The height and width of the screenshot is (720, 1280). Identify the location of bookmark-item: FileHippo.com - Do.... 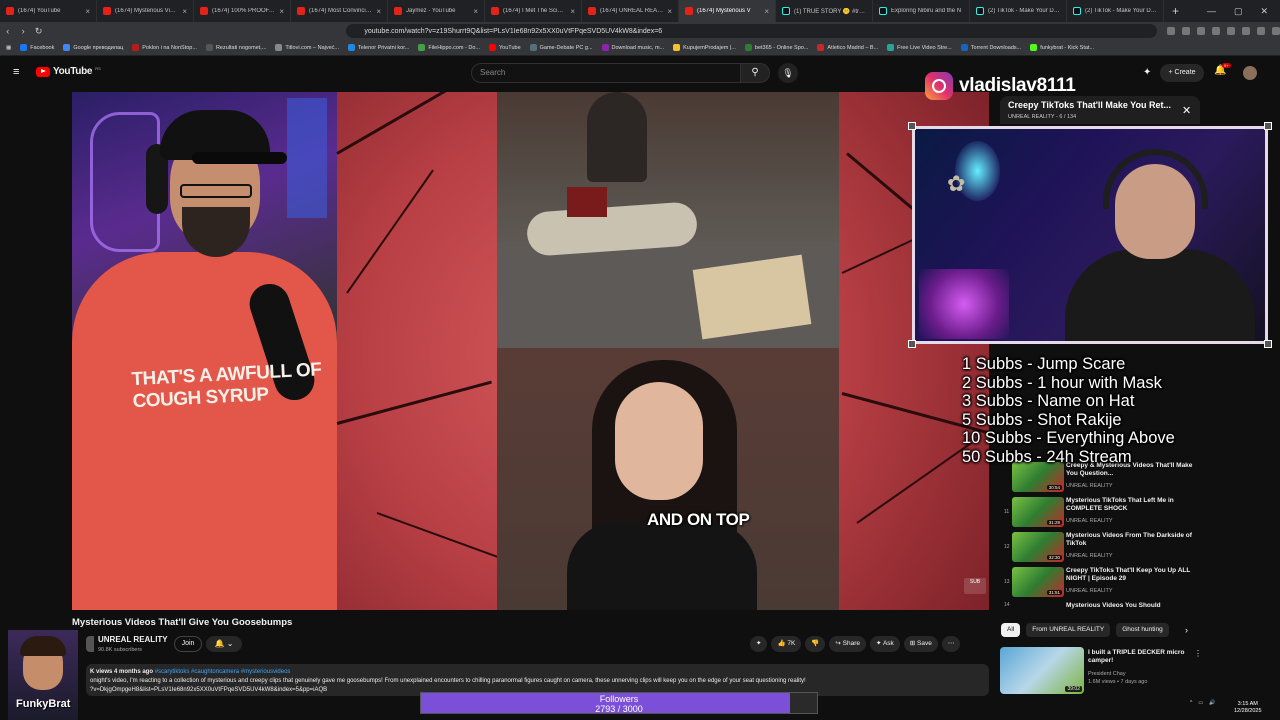
(449, 47).